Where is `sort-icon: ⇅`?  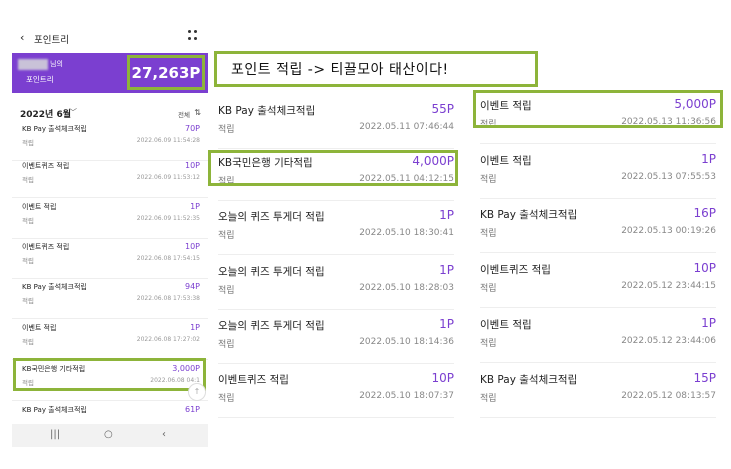
sort-icon: ⇅ is located at coordinates (197, 112).